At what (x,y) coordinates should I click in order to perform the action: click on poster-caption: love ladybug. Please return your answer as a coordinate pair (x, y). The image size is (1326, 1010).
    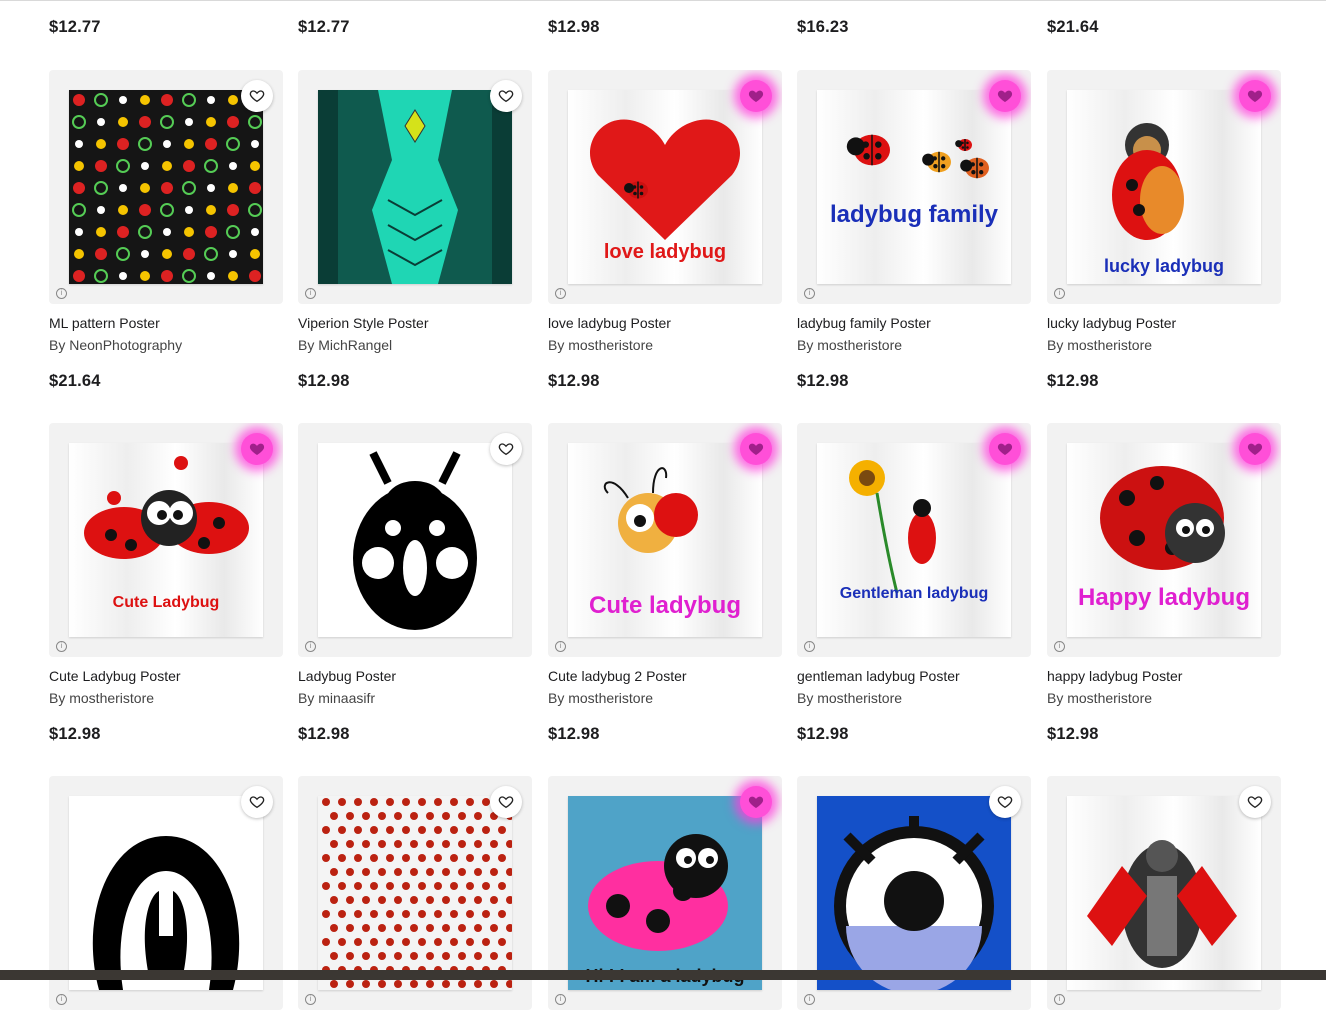
    Looking at the image, I should click on (665, 252).